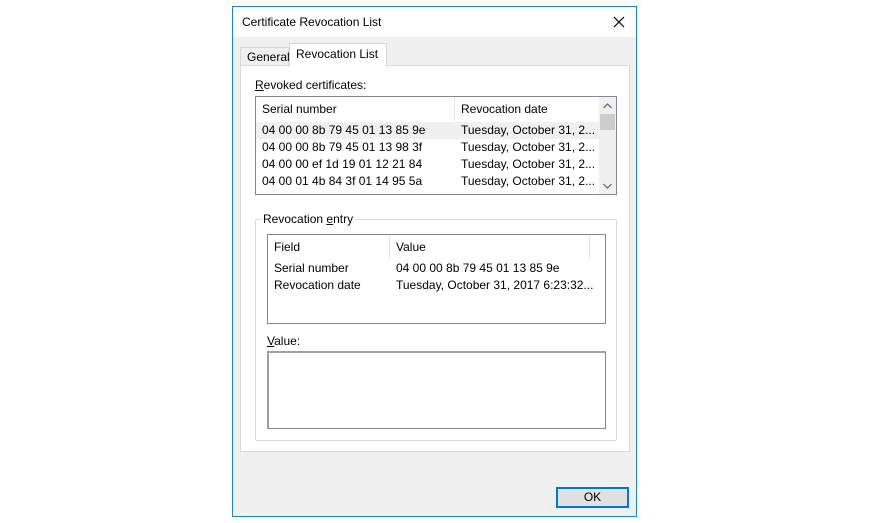  Describe the element at coordinates (592, 497) in the screenshot. I see `ok-button: OK` at that location.